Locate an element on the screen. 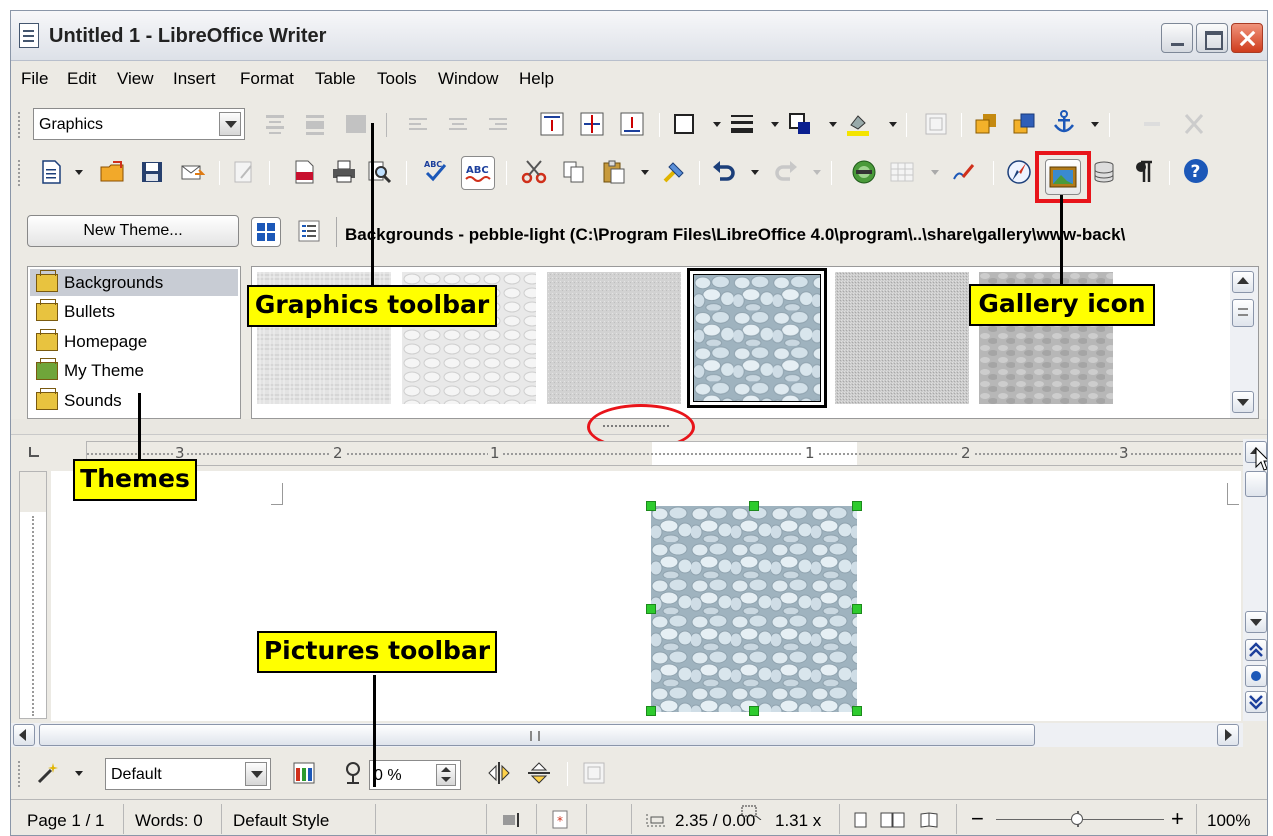  flip-horizontally-icon is located at coordinates (539, 773).